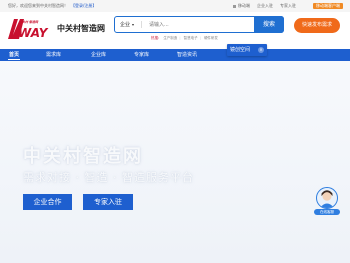 This screenshot has height=263, width=350. What do you see at coordinates (52, 5) in the screenshot?
I see `greeting: 您好，欢迎您来到中关村智造网！ 【登录/注册】` at bounding box center [52, 5].